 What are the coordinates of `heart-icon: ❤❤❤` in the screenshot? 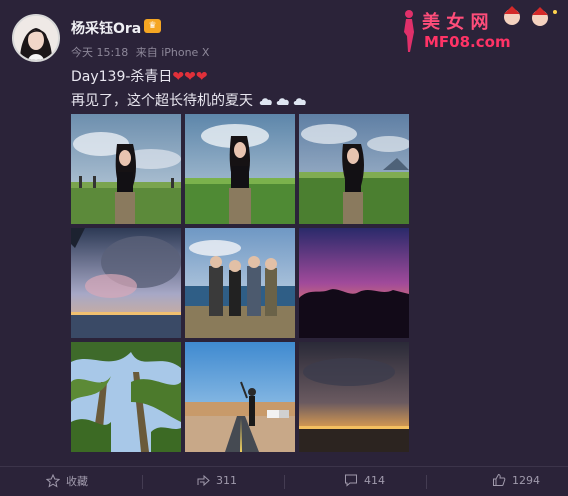 It's located at (190, 77).